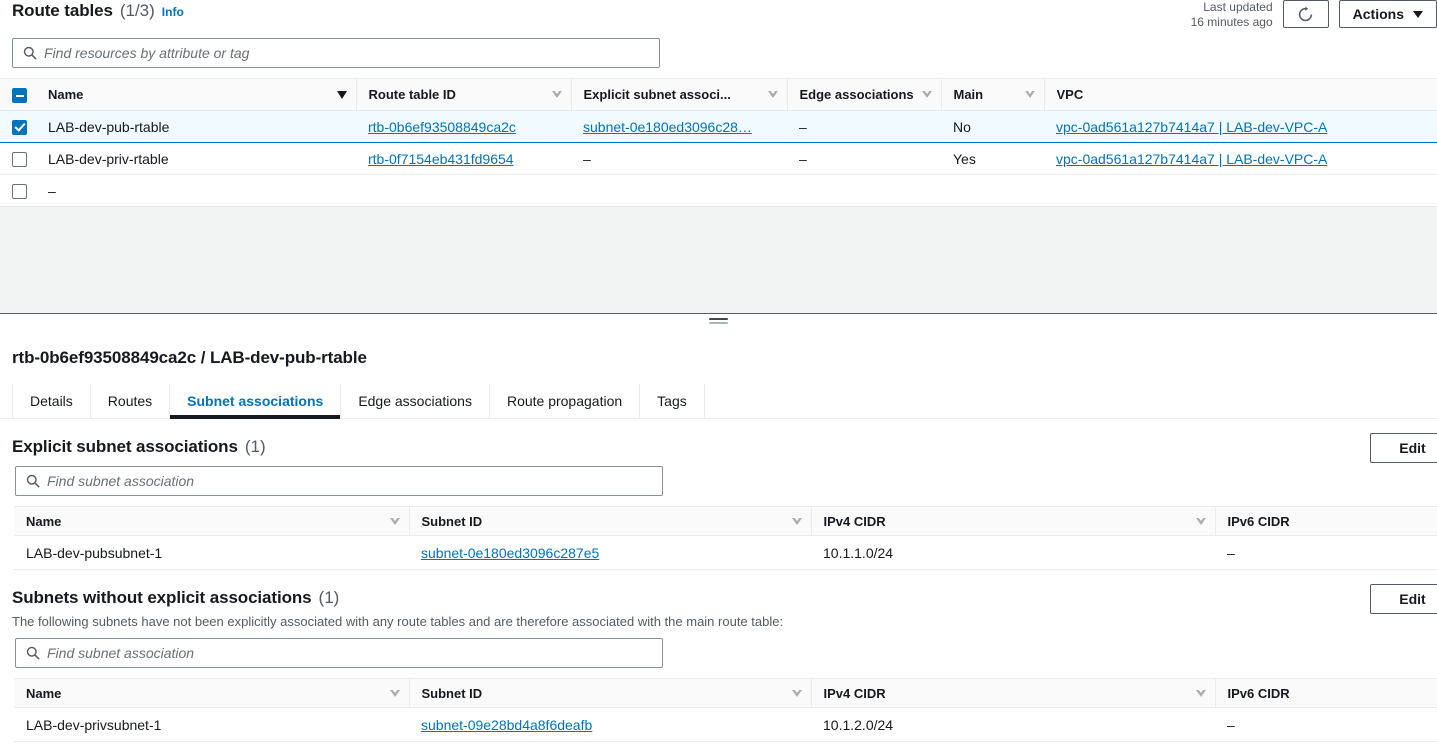 Image resolution: width=1437 pixels, height=750 pixels. Describe the element at coordinates (1418, 14) in the screenshot. I see `chevron-down-icon` at that location.